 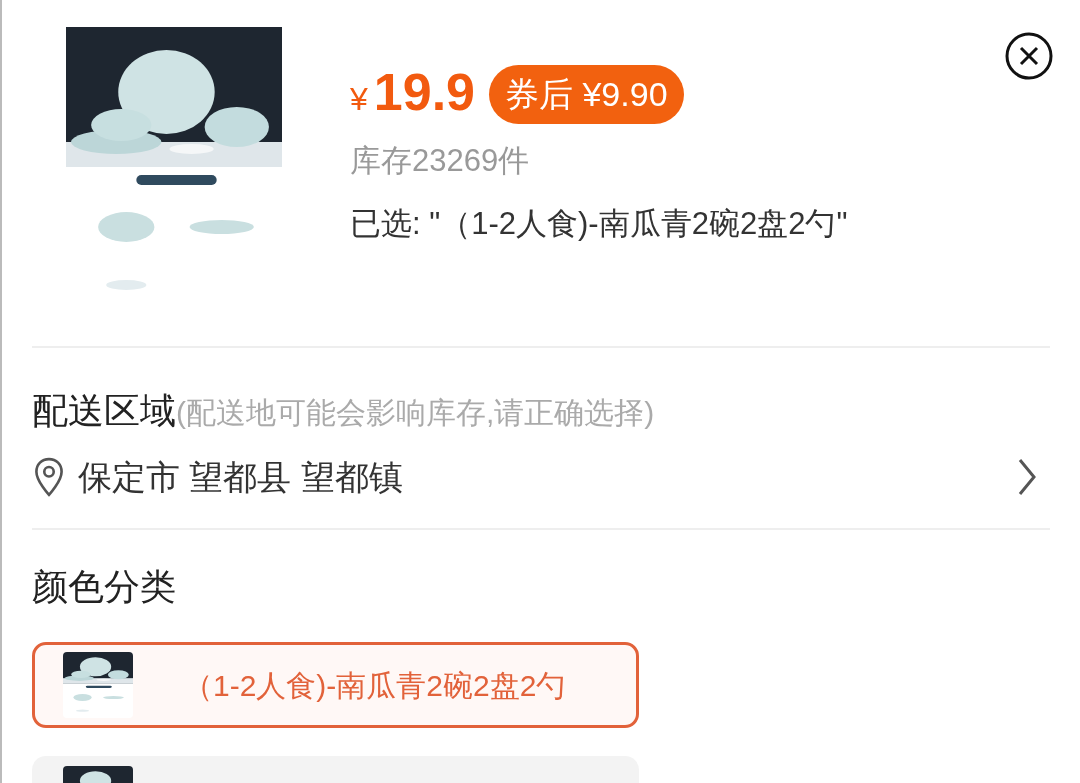 I want to click on chevron-right-icon, so click(x=1027, y=477).